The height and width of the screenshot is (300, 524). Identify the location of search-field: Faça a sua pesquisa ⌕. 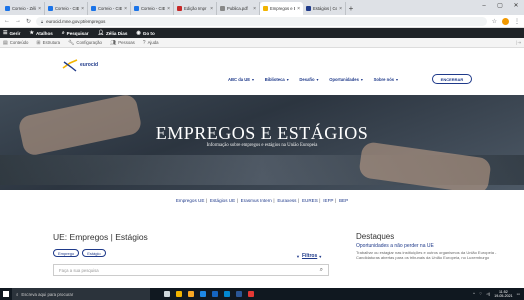
(191, 270).